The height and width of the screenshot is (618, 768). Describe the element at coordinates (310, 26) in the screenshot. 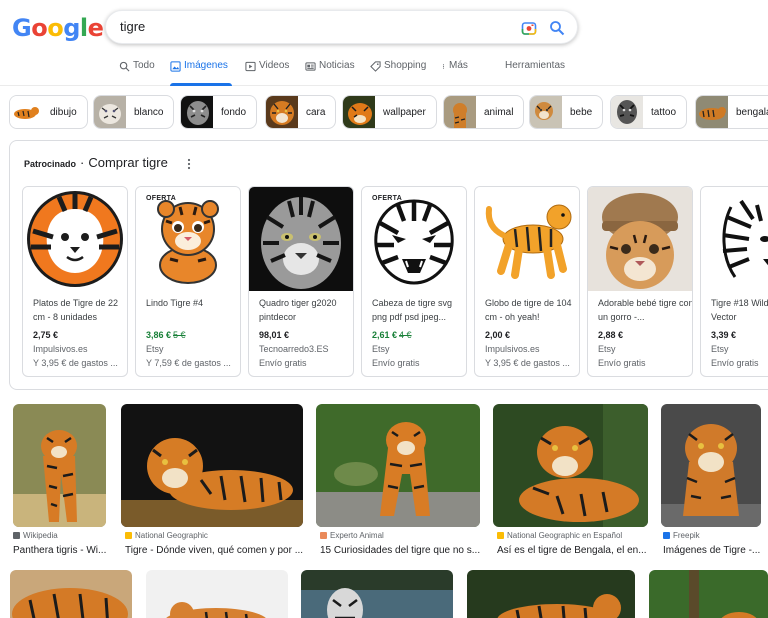

I see `search-input` at that location.